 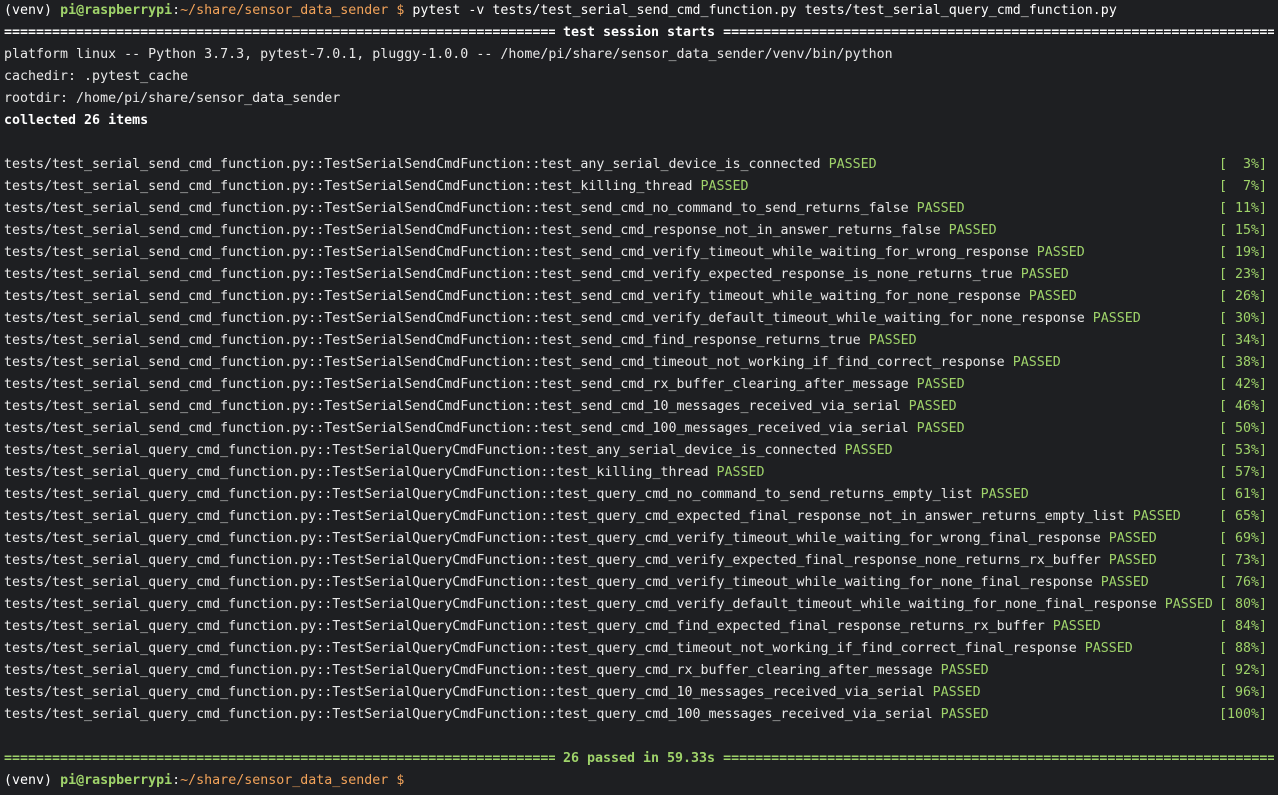 I want to click on test-progress: [ 69%], so click(x=1242, y=538).